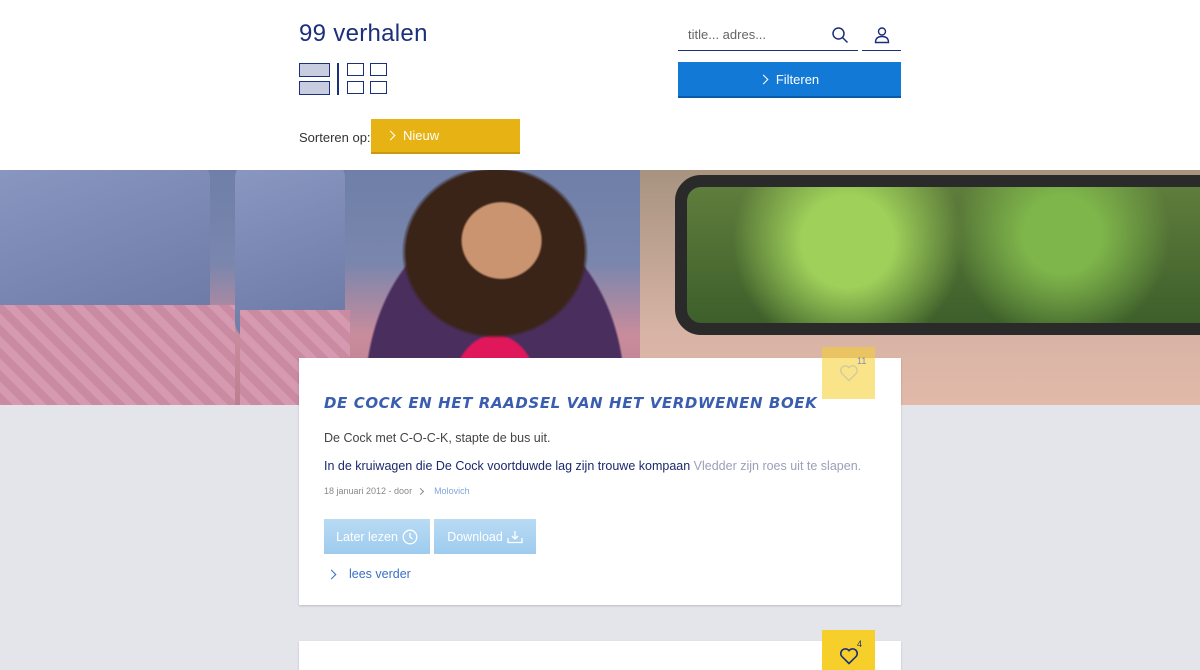 The image size is (1200, 670). I want to click on search-box, so click(768, 35).